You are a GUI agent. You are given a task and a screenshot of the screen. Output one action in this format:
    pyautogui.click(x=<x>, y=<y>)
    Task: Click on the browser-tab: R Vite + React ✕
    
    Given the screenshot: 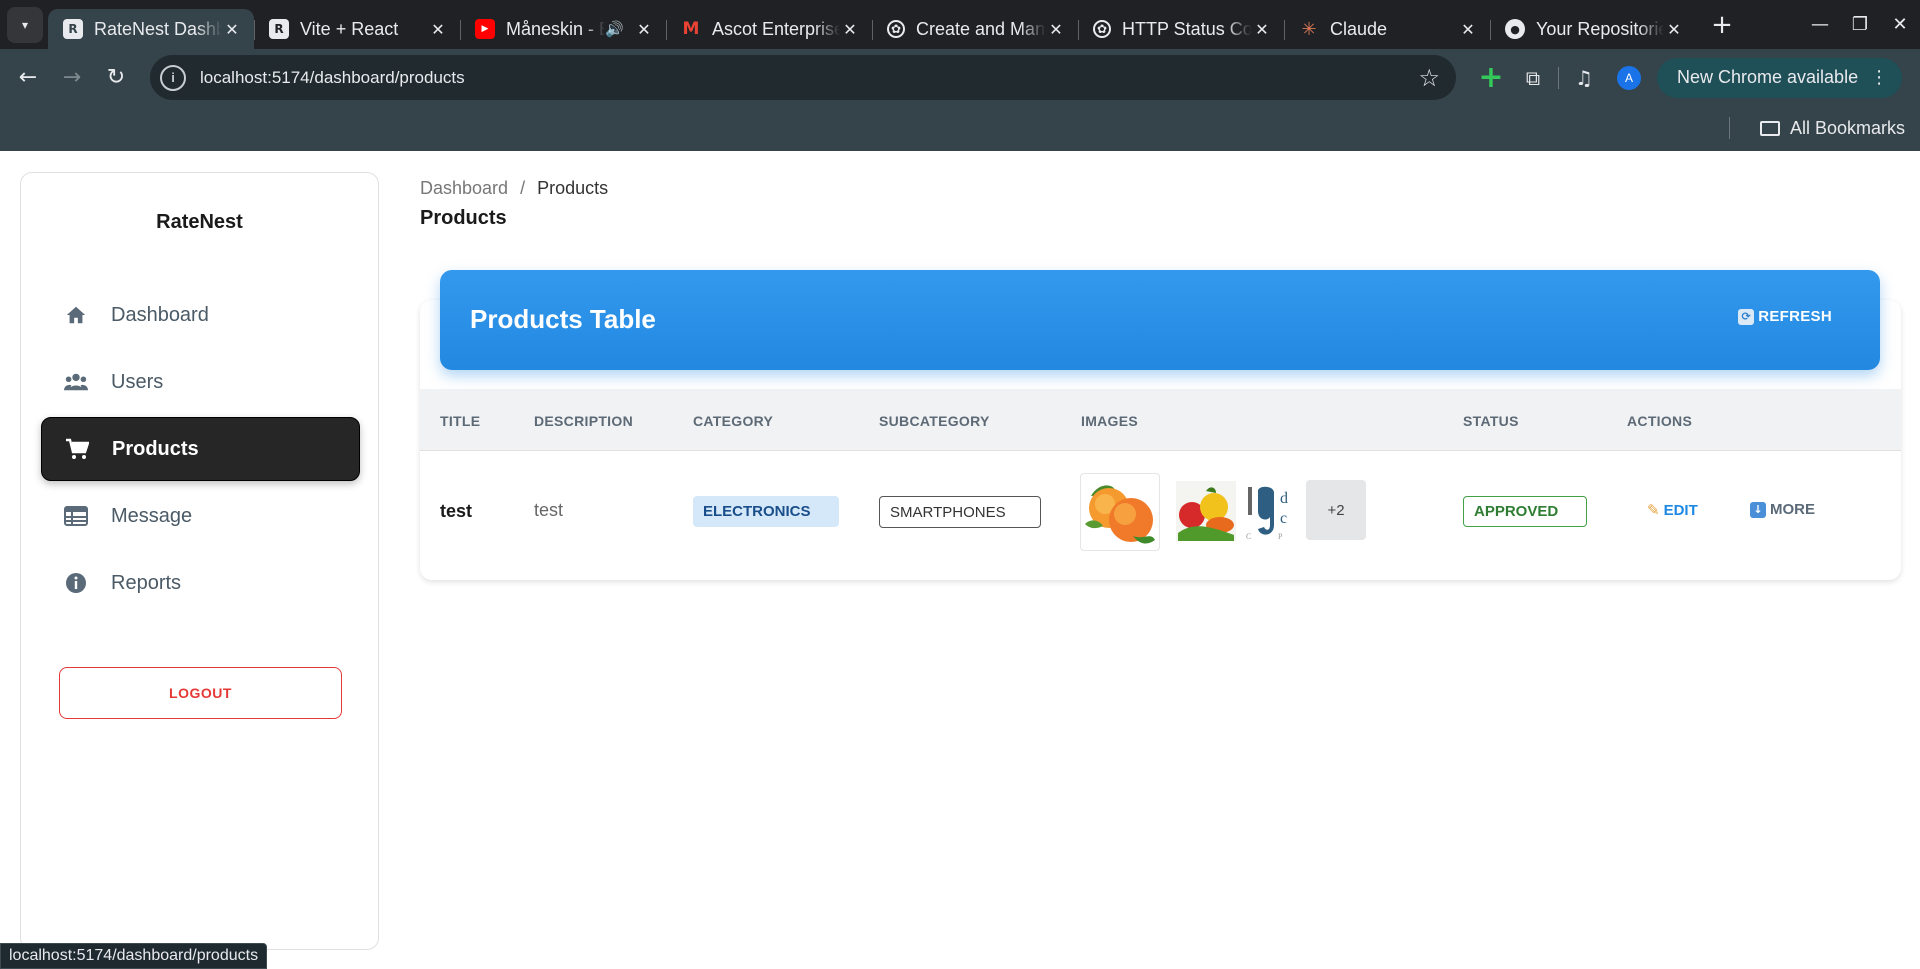 What is the action you would take?
    pyautogui.click(x=357, y=29)
    